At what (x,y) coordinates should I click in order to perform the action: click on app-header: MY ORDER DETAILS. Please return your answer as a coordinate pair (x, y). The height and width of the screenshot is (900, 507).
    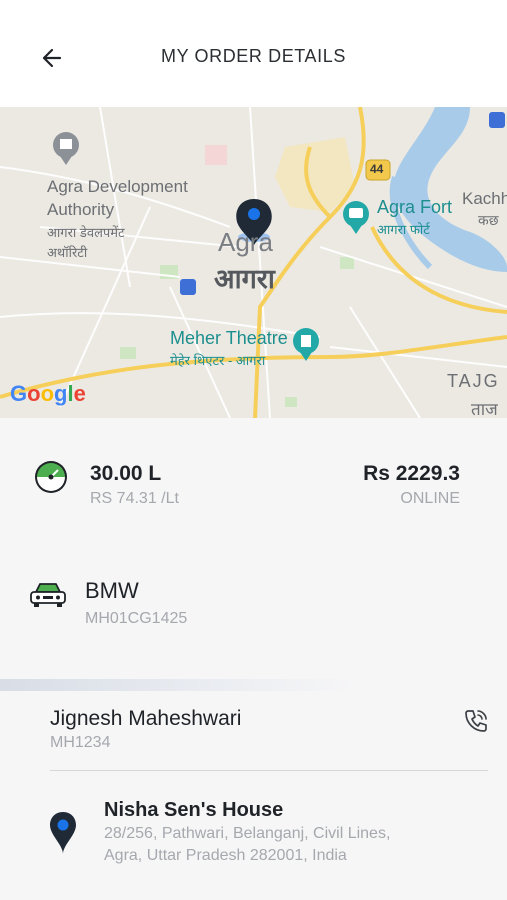
    Looking at the image, I should click on (253, 53).